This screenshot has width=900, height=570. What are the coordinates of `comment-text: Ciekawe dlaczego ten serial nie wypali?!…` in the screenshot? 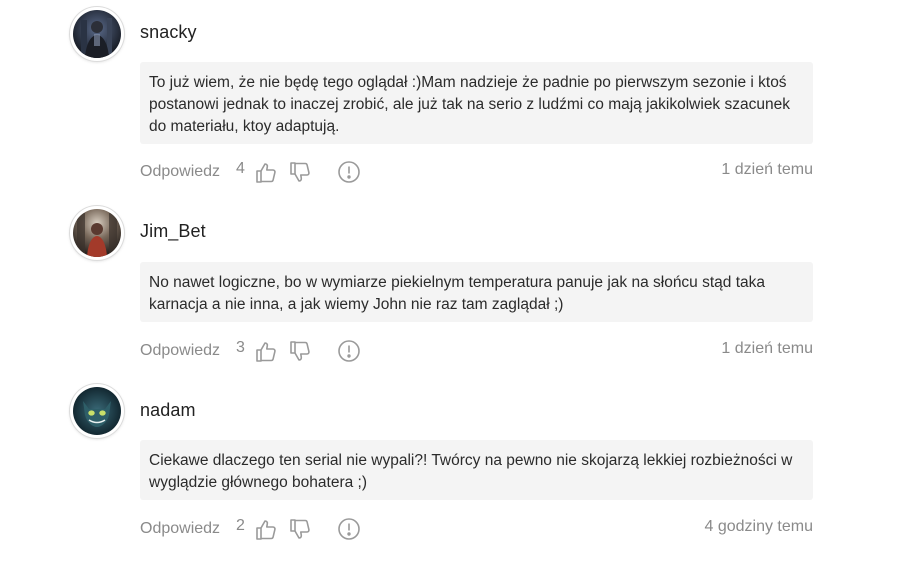 It's located at (476, 470).